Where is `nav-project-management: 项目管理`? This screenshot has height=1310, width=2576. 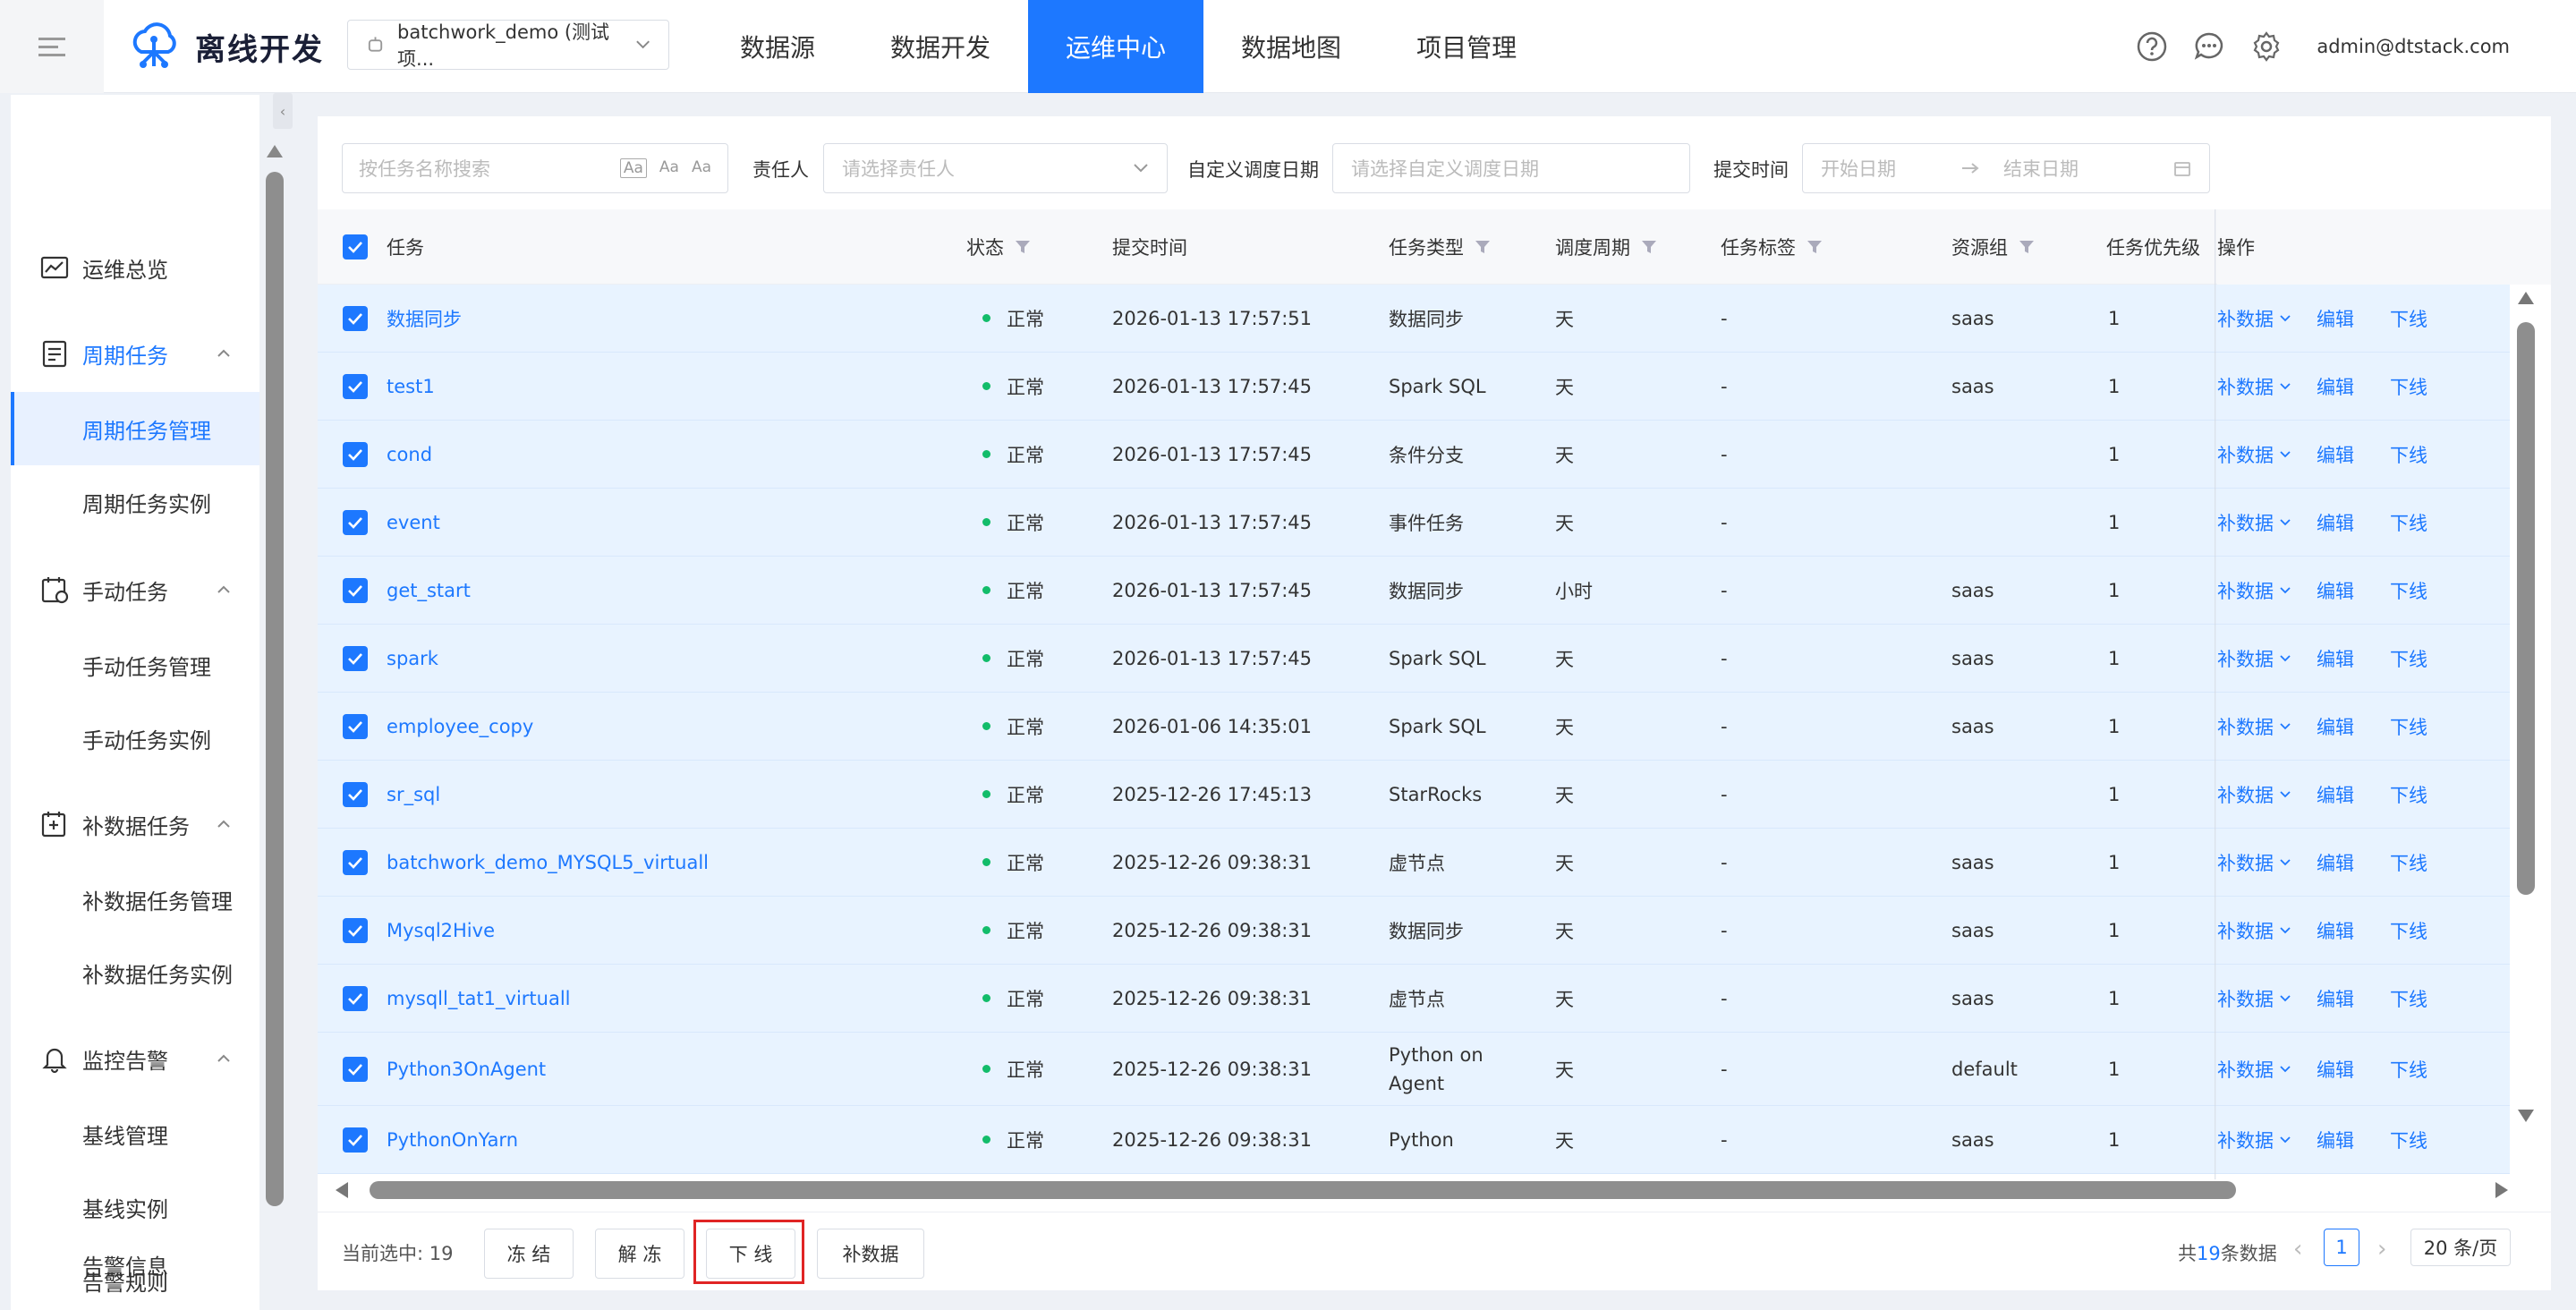 nav-project-management: 项目管理 is located at coordinates (1466, 46).